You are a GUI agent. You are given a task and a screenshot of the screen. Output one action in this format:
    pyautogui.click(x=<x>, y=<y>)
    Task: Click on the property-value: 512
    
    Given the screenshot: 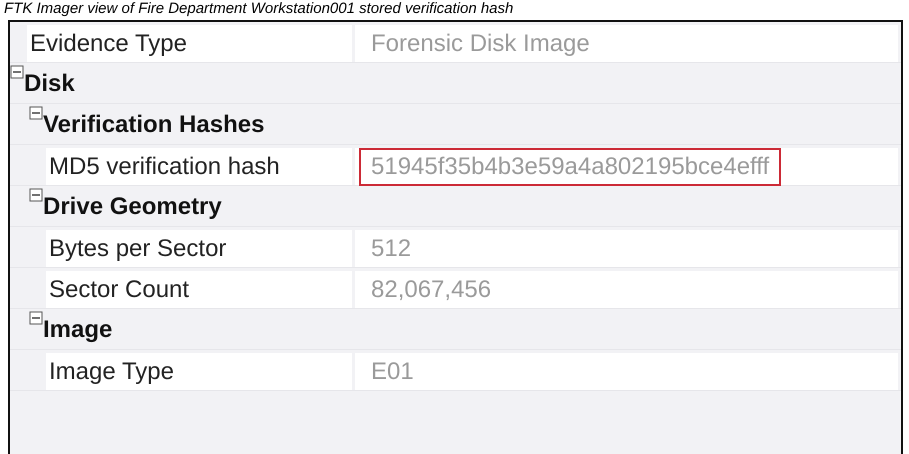 What is the action you would take?
    pyautogui.click(x=391, y=249)
    